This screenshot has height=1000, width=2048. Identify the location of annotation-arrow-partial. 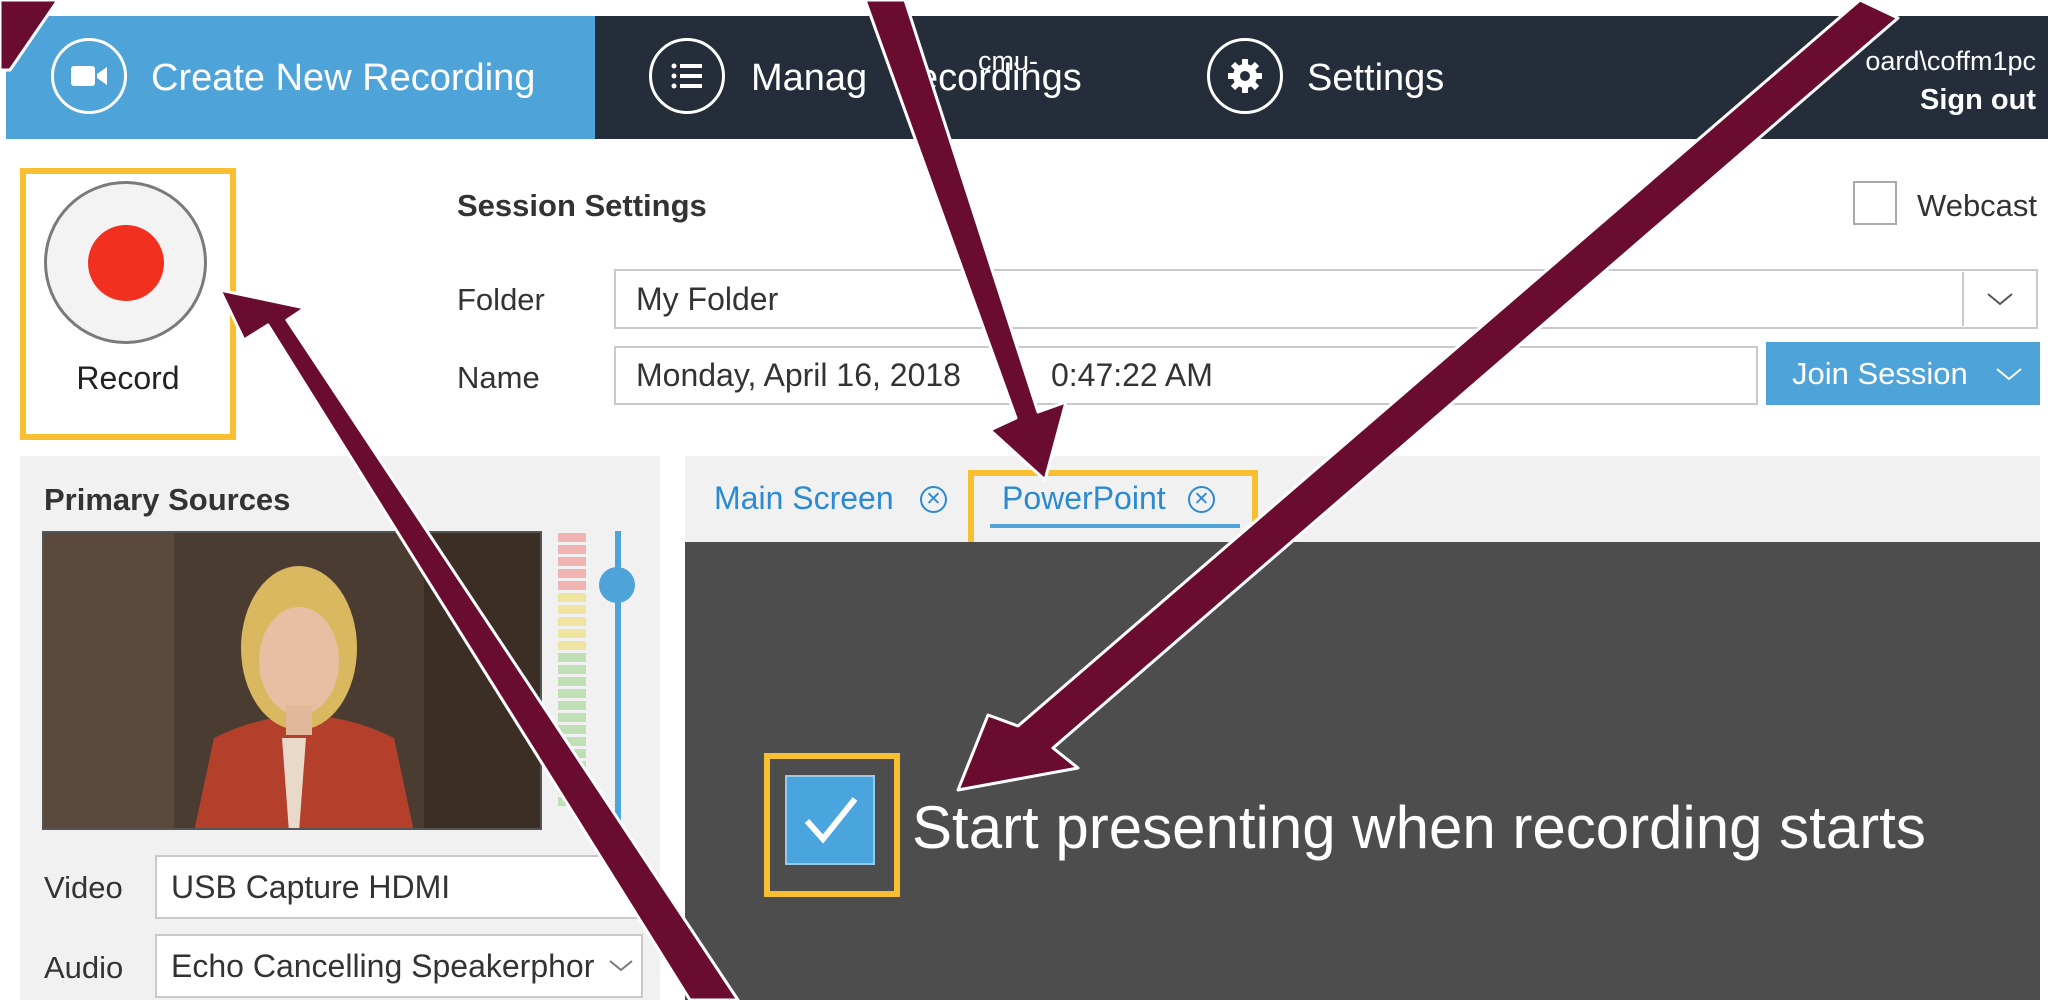
(30, 36).